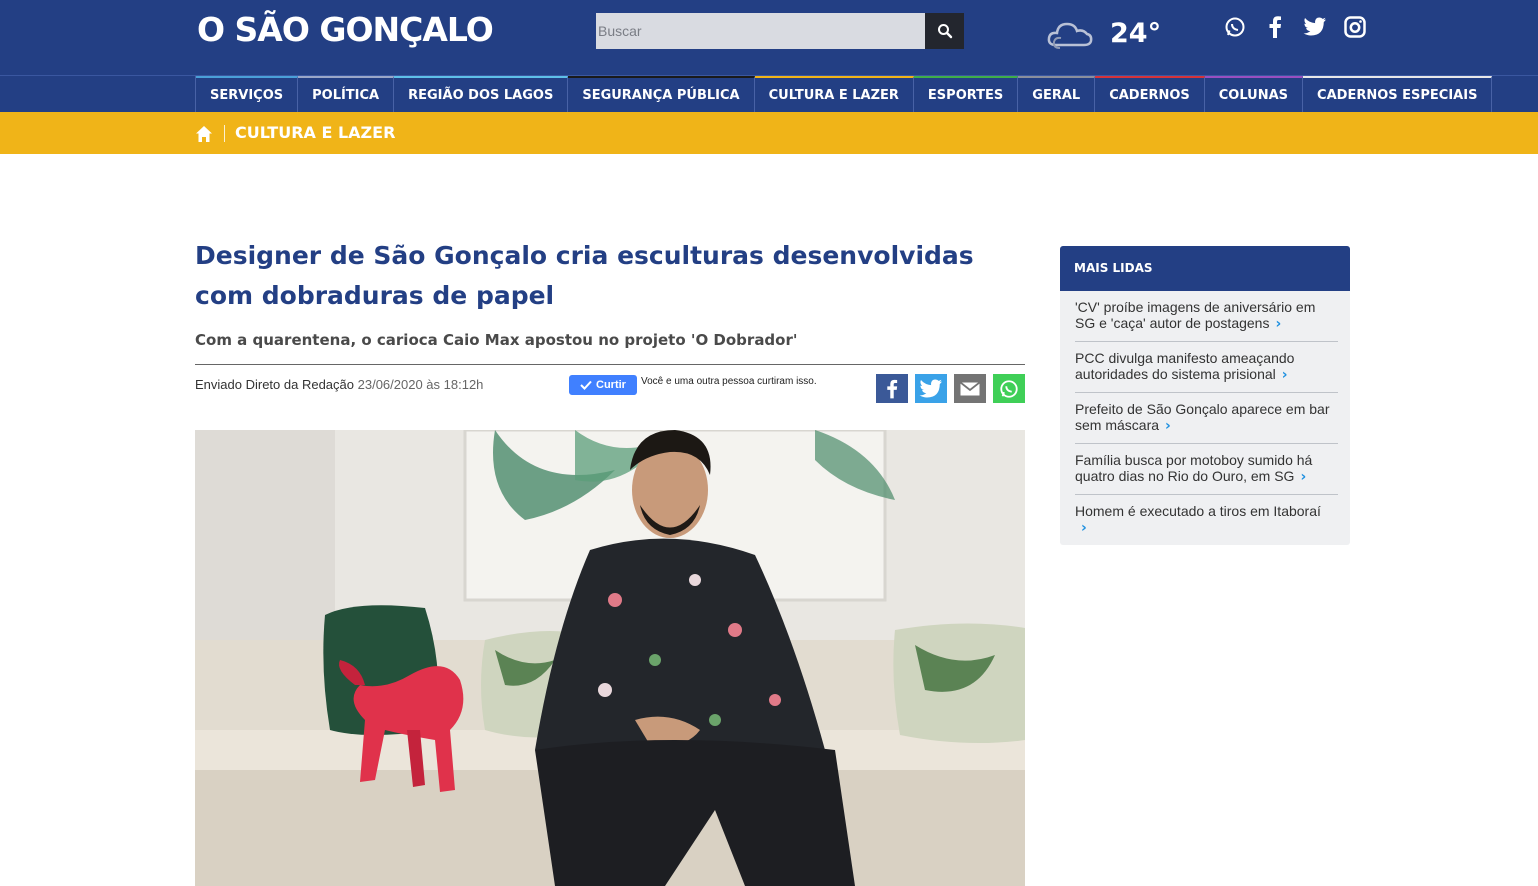 This screenshot has width=1538, height=886. Describe the element at coordinates (345, 30) in the screenshot. I see `site-logo: O SÃO GONÇALO` at that location.